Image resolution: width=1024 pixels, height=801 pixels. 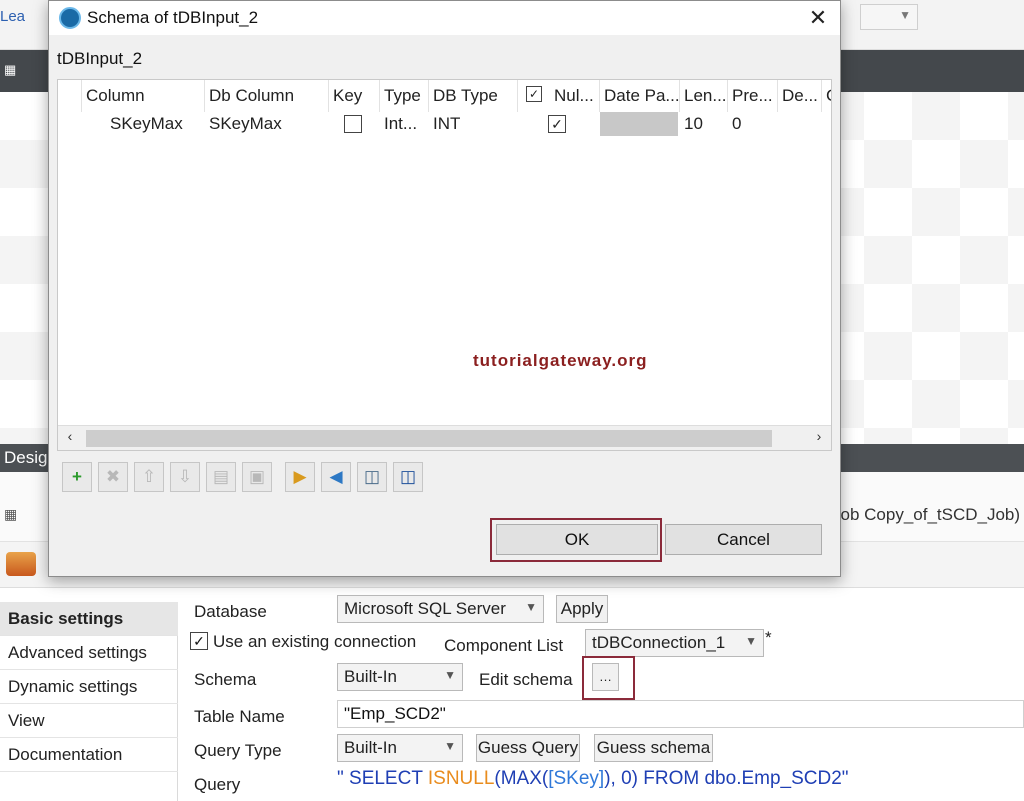 What do you see at coordinates (429, 438) in the screenshot?
I see `scrollbar-thumb` at bounding box center [429, 438].